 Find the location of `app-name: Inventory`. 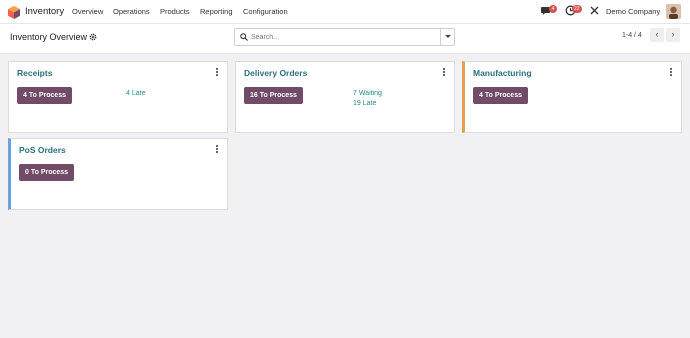

app-name: Inventory is located at coordinates (44, 11).